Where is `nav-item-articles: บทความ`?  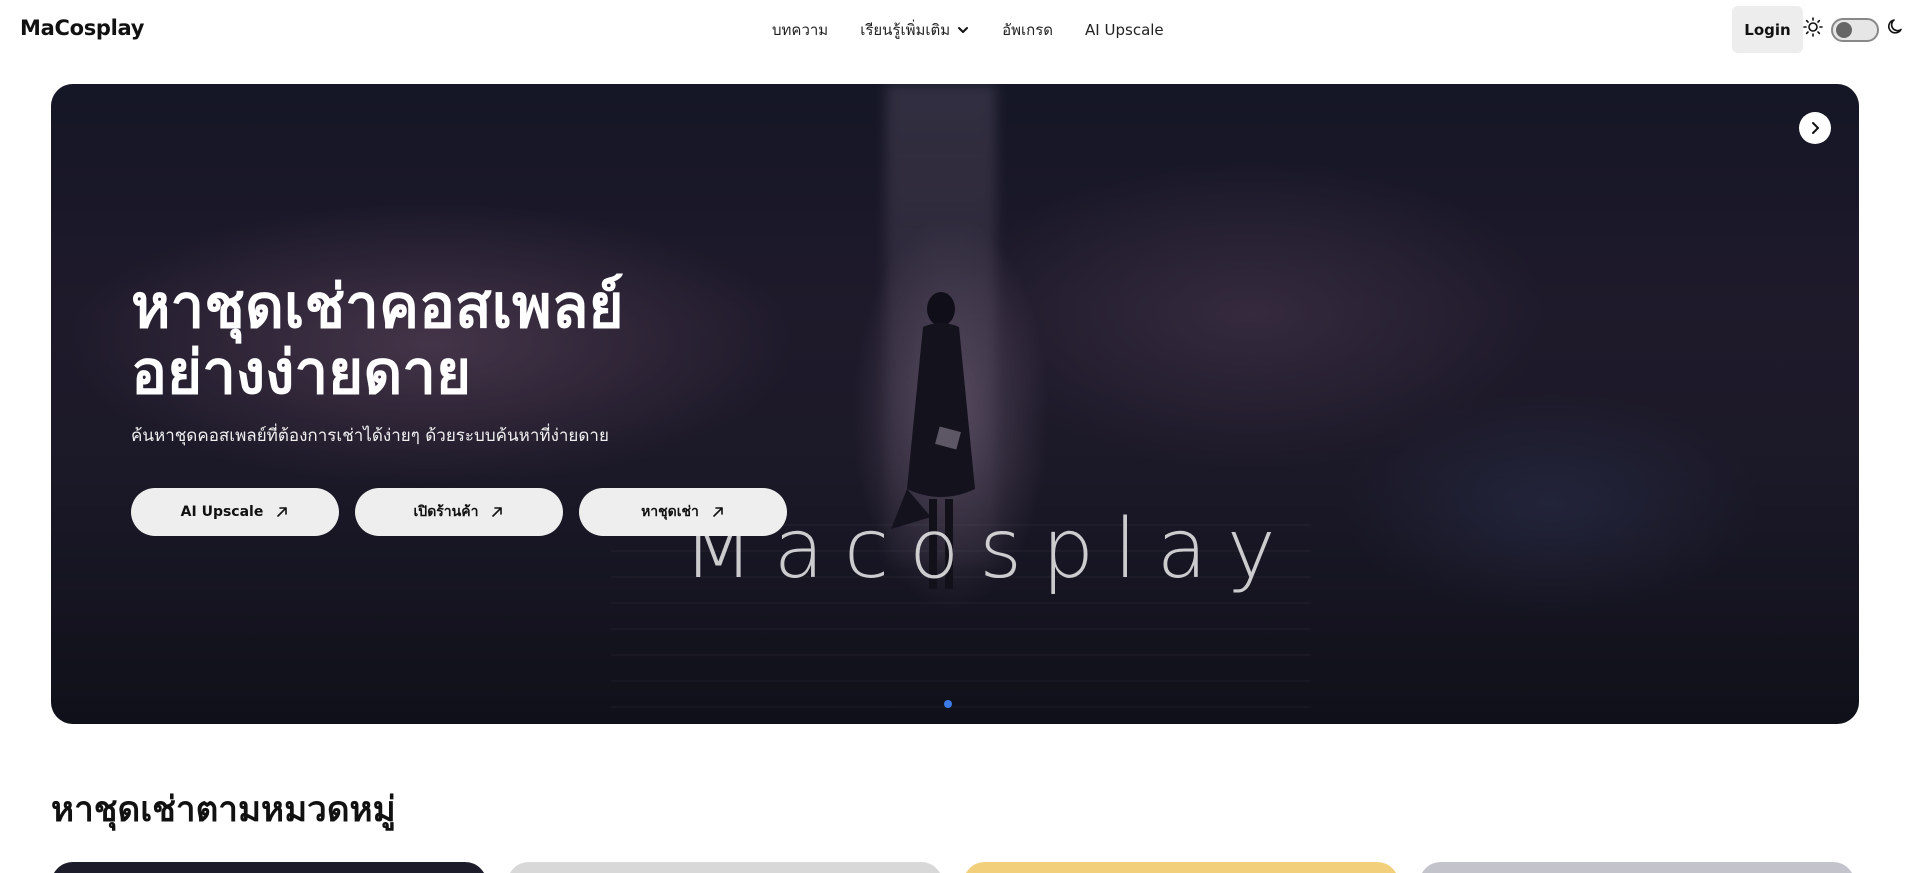
nav-item-articles: บทความ is located at coordinates (800, 30).